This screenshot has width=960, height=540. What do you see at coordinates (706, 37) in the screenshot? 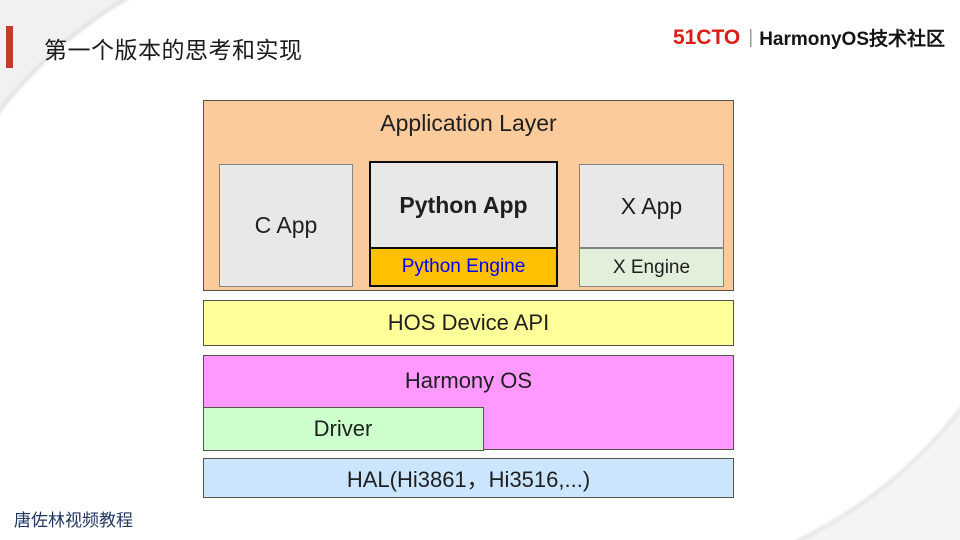
I see `logo-51cto-text: 51CTO` at bounding box center [706, 37].